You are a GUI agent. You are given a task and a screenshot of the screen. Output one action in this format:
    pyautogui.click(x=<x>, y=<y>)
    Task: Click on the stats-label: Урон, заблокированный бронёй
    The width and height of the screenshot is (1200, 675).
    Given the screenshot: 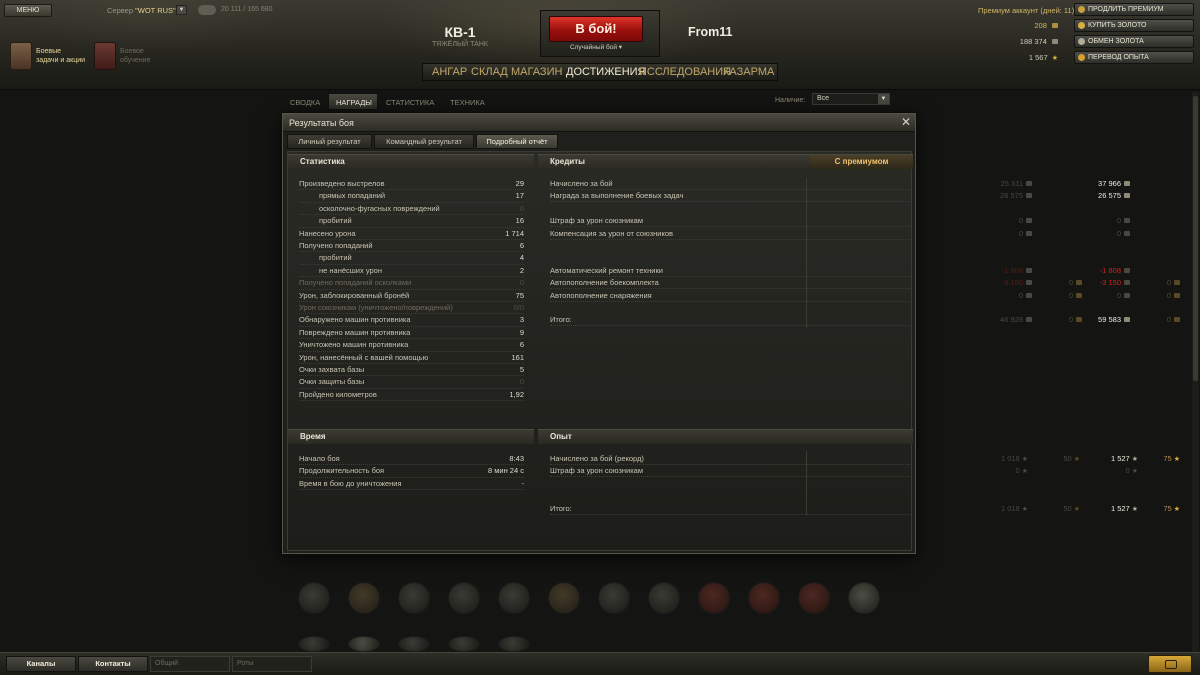 What is the action you would take?
    pyautogui.click(x=354, y=295)
    